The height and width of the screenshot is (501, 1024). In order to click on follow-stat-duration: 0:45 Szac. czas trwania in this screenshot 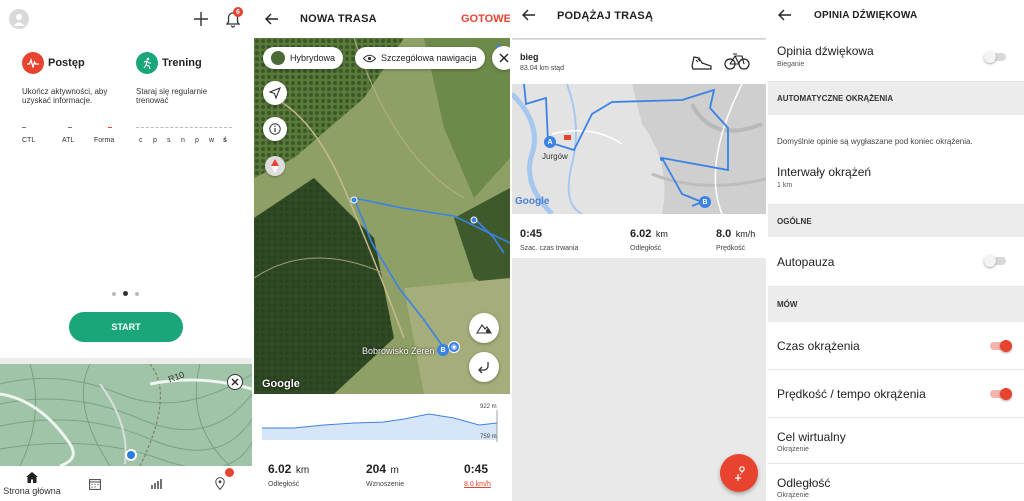, I will do `click(549, 238)`.